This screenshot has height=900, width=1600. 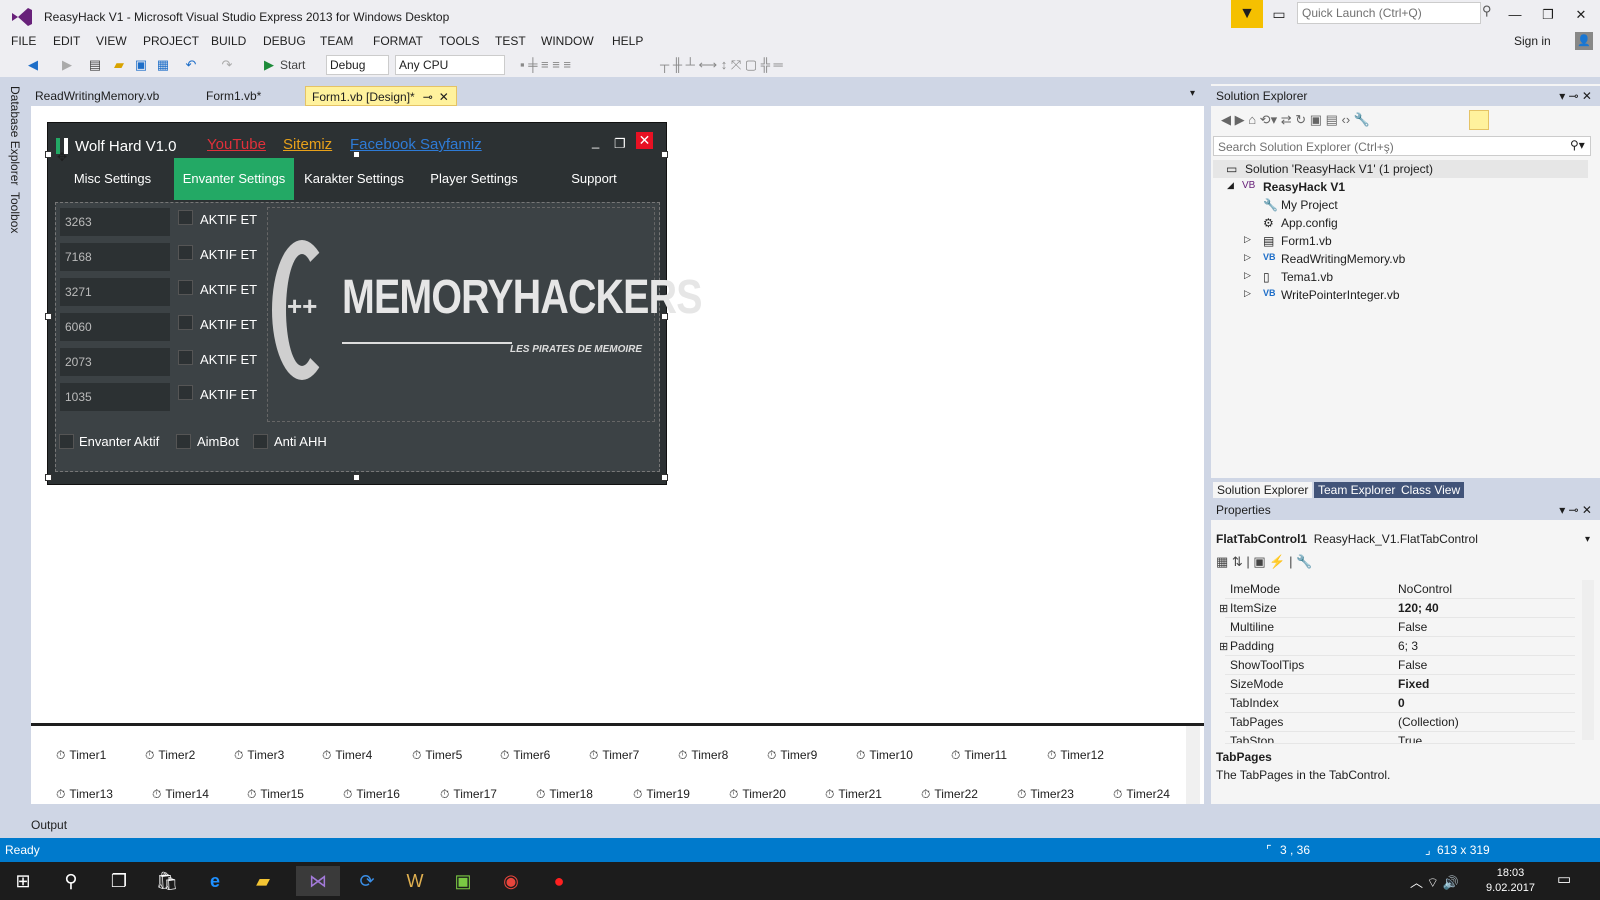 What do you see at coordinates (167, 881) in the screenshot?
I see `store-icon: 🛍` at bounding box center [167, 881].